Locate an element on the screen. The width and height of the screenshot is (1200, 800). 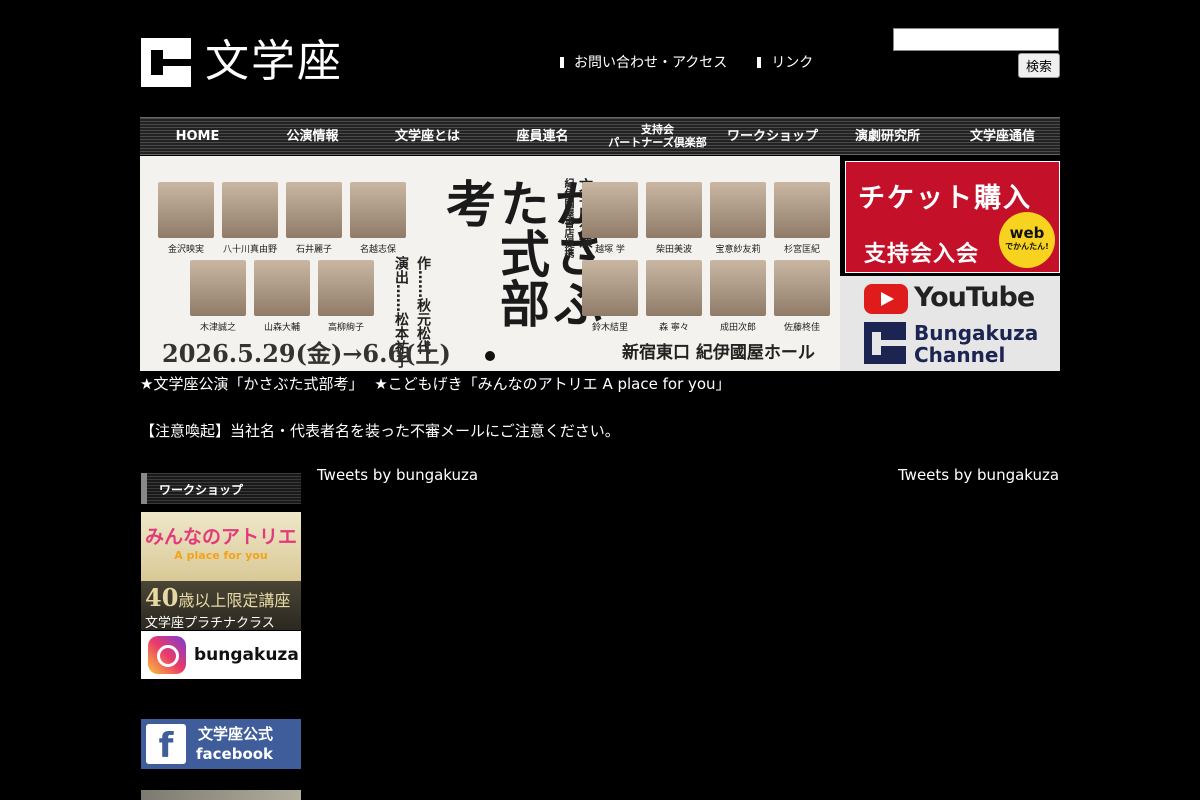
top-links: お問い合わせ・アクセス リンク is located at coordinates (686, 62).